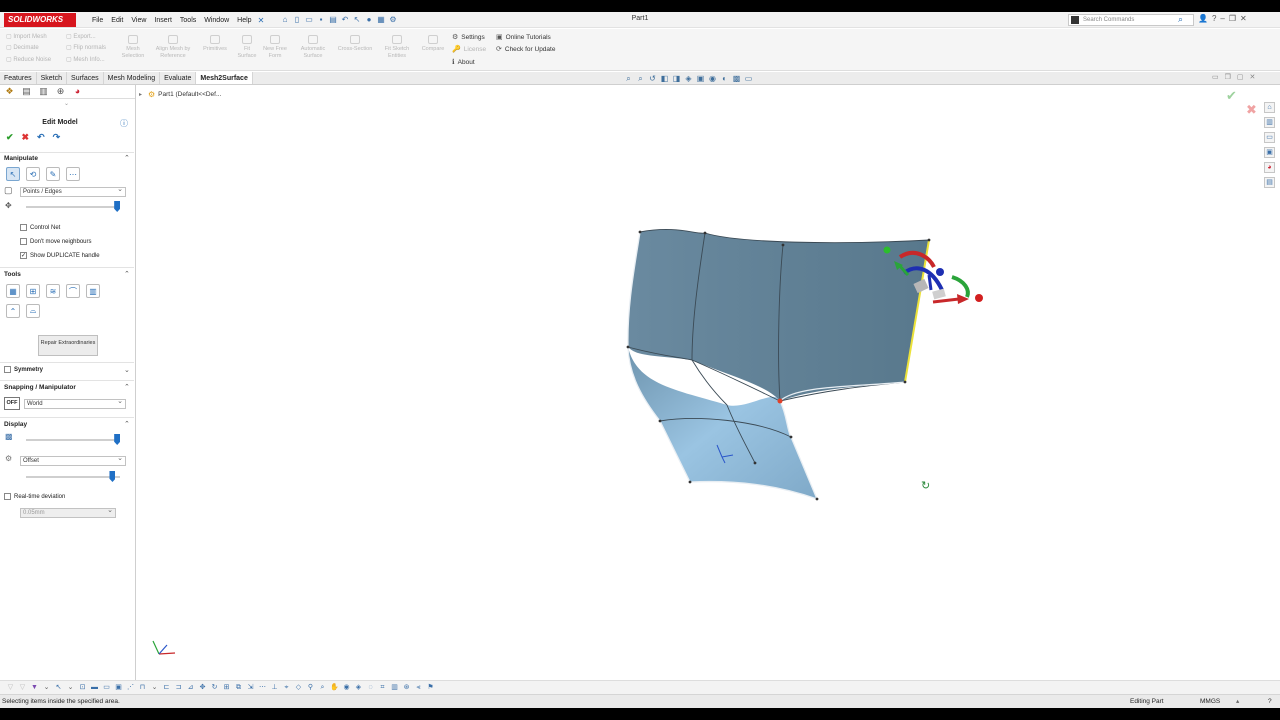 This screenshot has width=1280, height=720. What do you see at coordinates (132, 78) in the screenshot?
I see `tab-mesh-modeling: Mesh Modeling` at bounding box center [132, 78].